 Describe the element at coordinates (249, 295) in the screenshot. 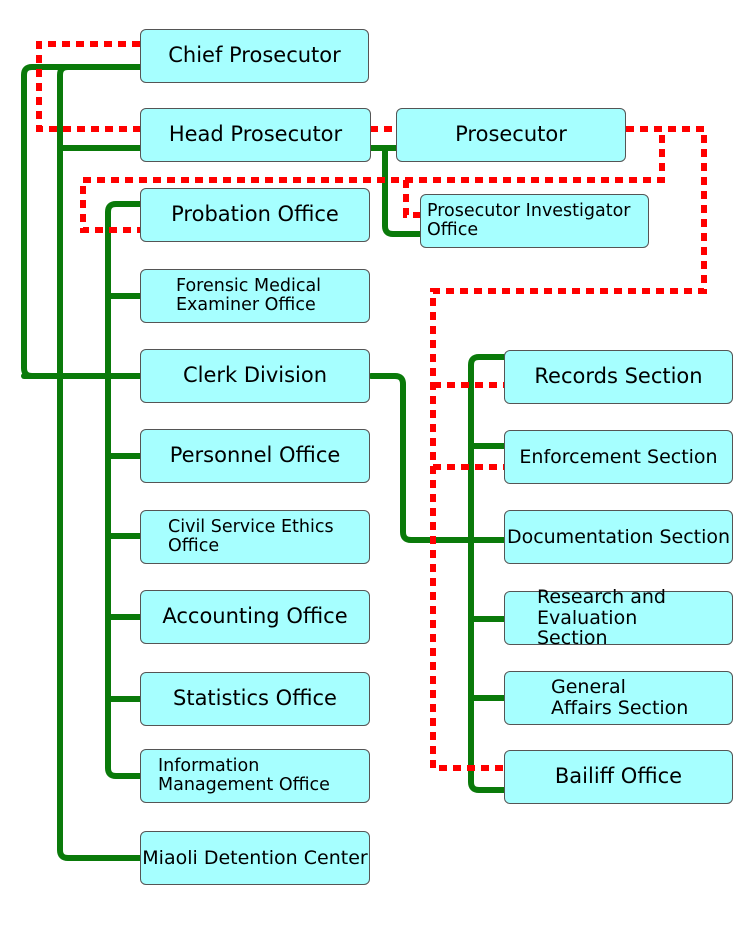

I see `node-label: Forensic Medical Examiner Office` at that location.